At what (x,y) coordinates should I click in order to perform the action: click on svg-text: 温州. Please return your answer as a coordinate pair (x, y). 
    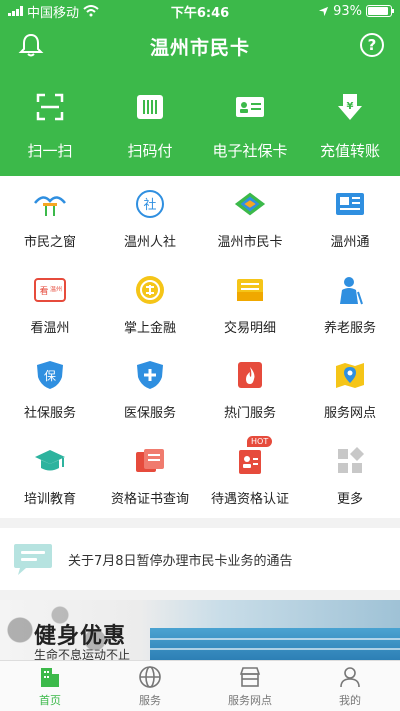
    Looking at the image, I should click on (56, 289).